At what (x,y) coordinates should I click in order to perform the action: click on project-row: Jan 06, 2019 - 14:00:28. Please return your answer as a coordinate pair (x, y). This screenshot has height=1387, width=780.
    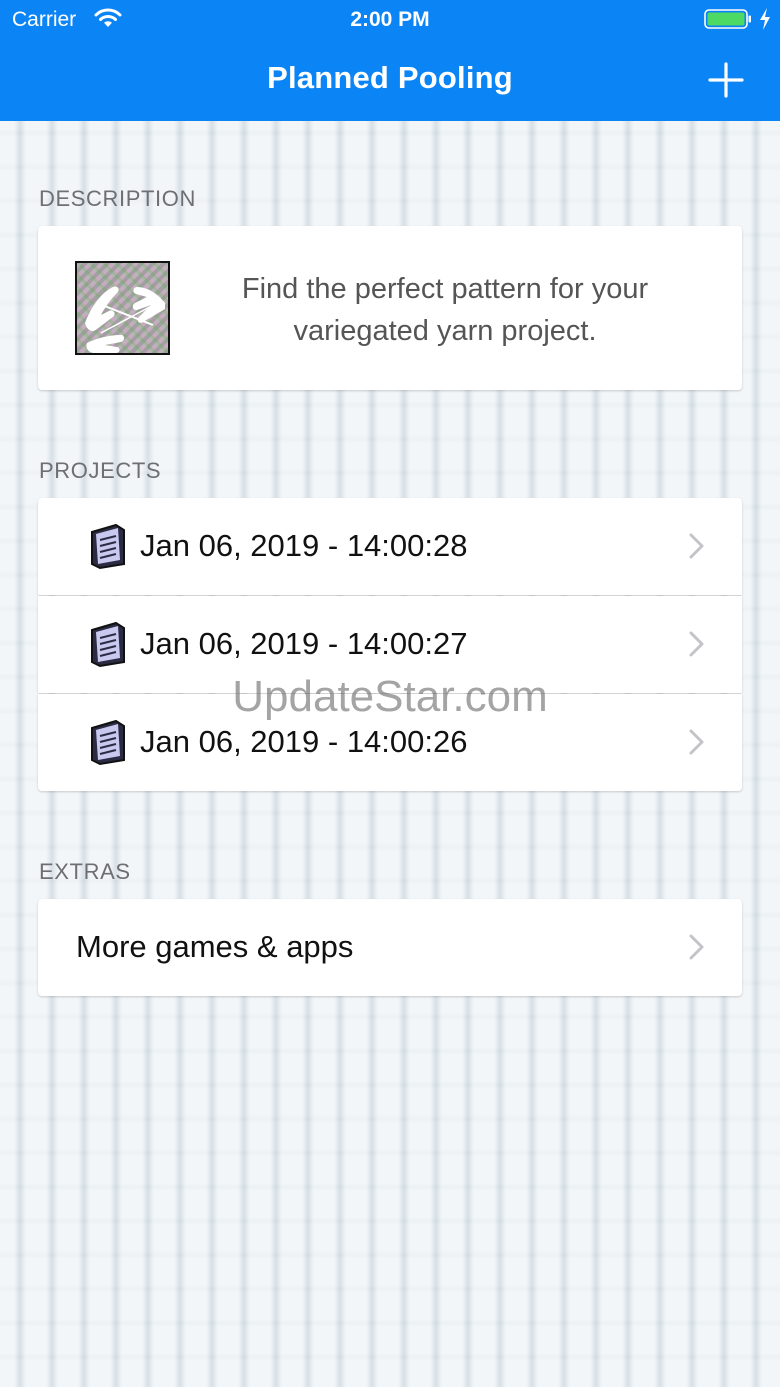
    Looking at the image, I should click on (390, 546).